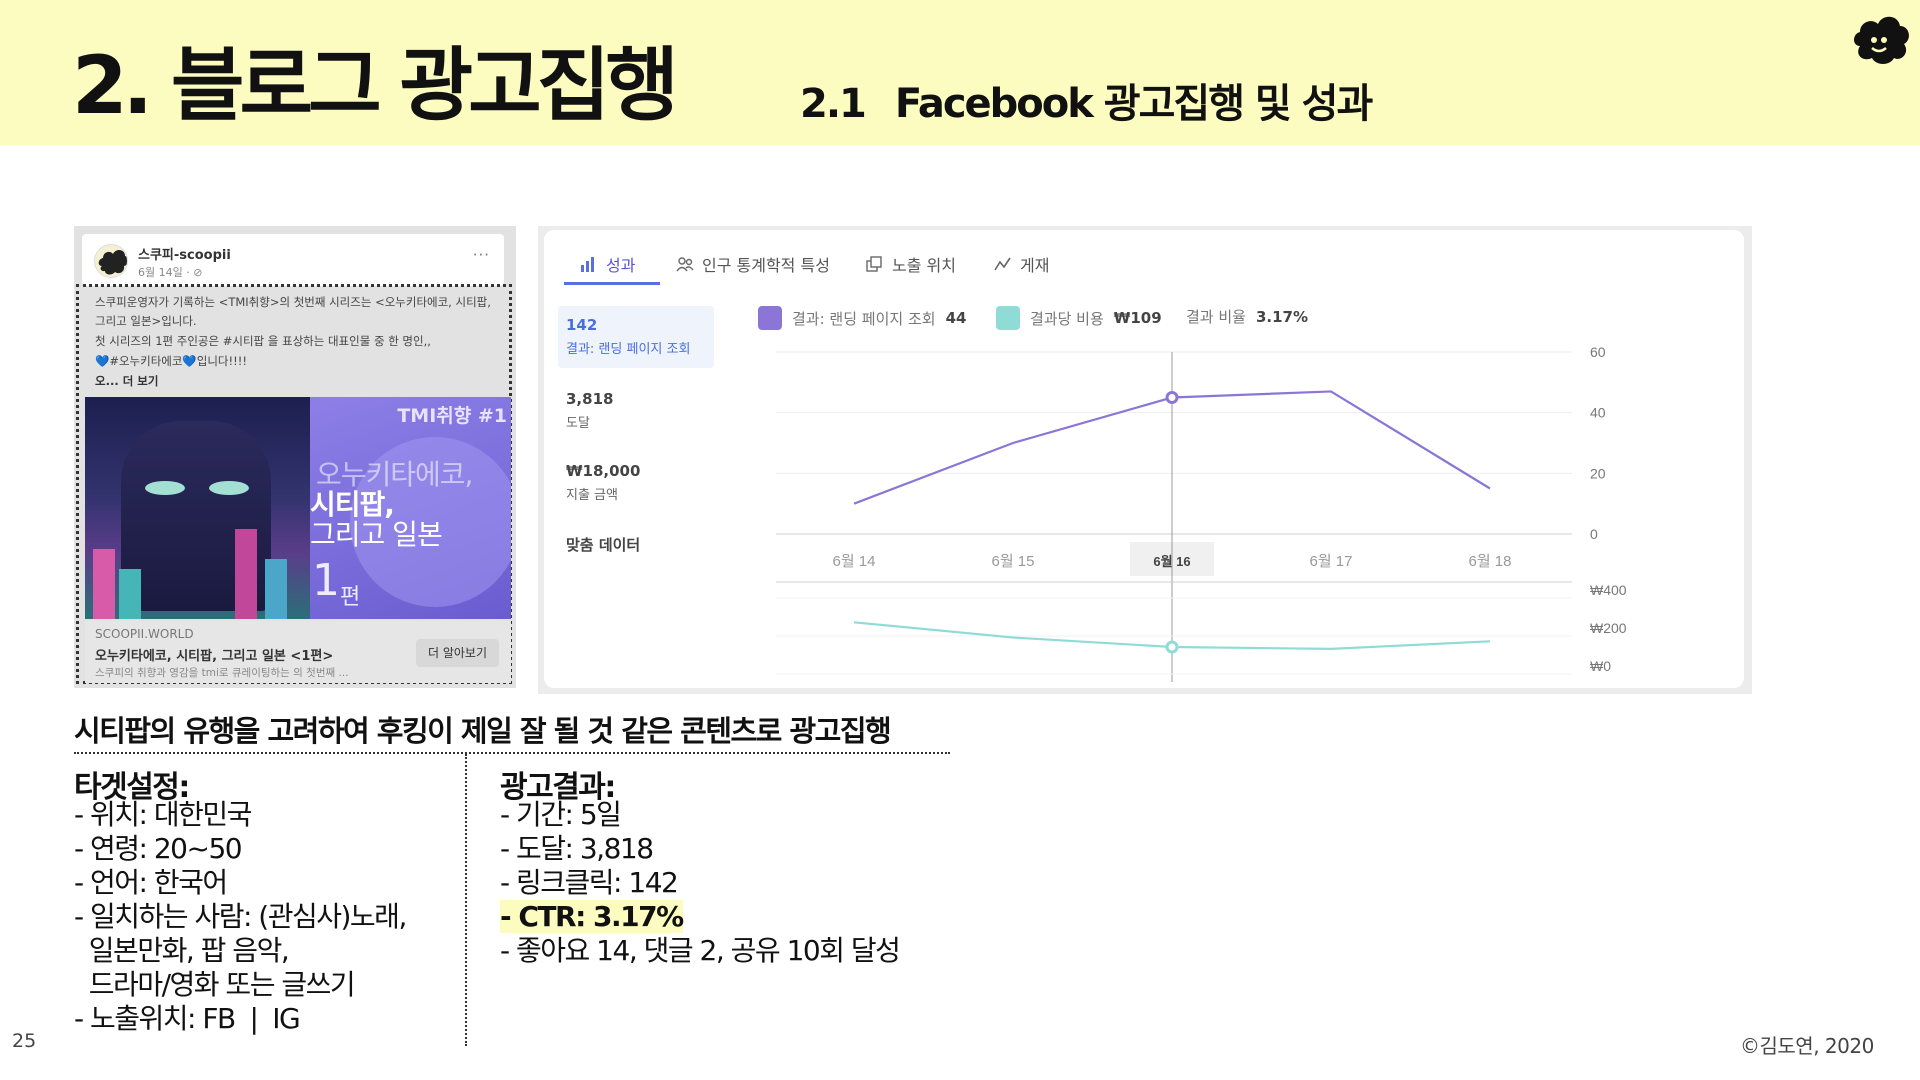 The image size is (1920, 1080). I want to click on target-title: 타겟설정:, so click(132, 787).